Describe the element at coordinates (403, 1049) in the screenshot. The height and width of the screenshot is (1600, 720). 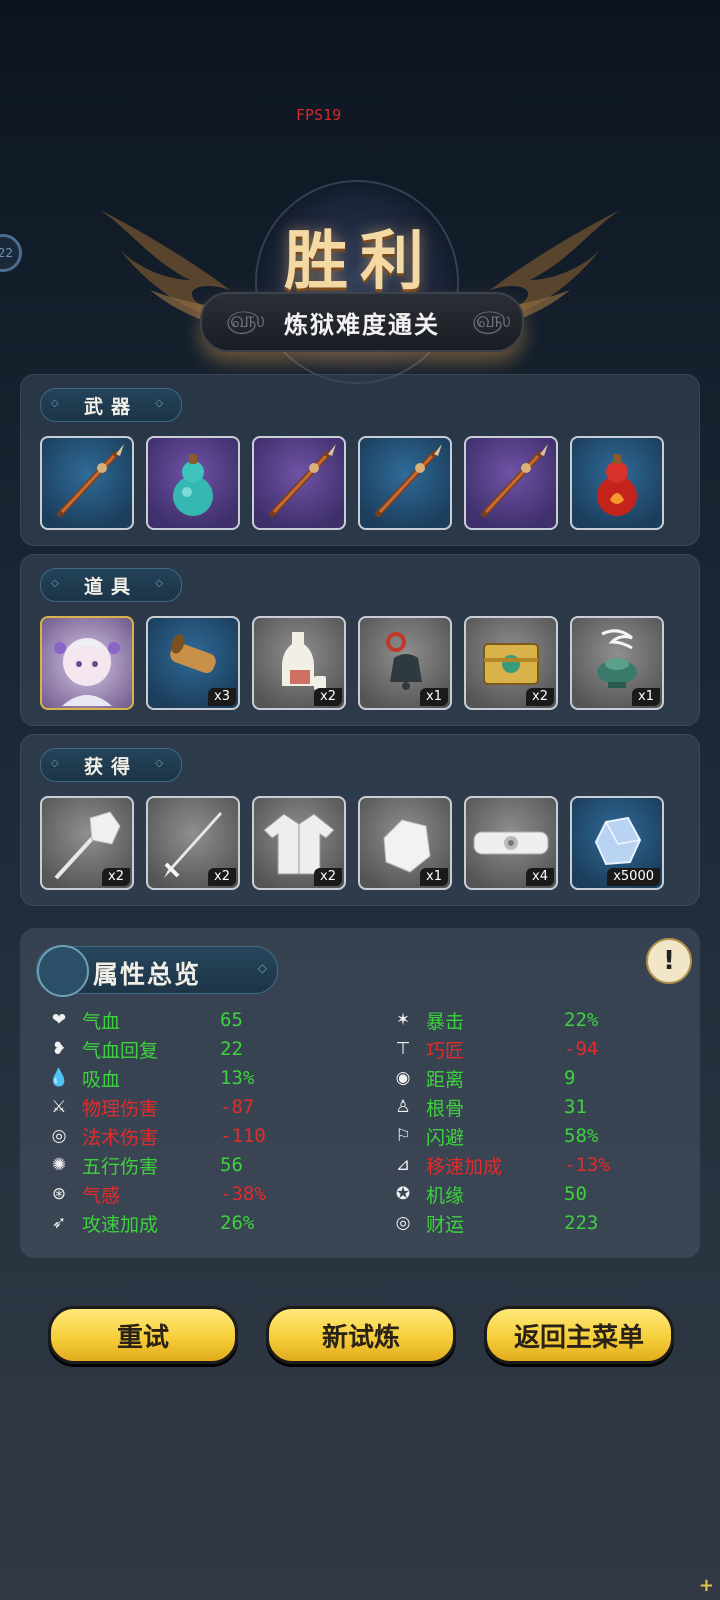
I see `hammer-icon: ⊤` at that location.